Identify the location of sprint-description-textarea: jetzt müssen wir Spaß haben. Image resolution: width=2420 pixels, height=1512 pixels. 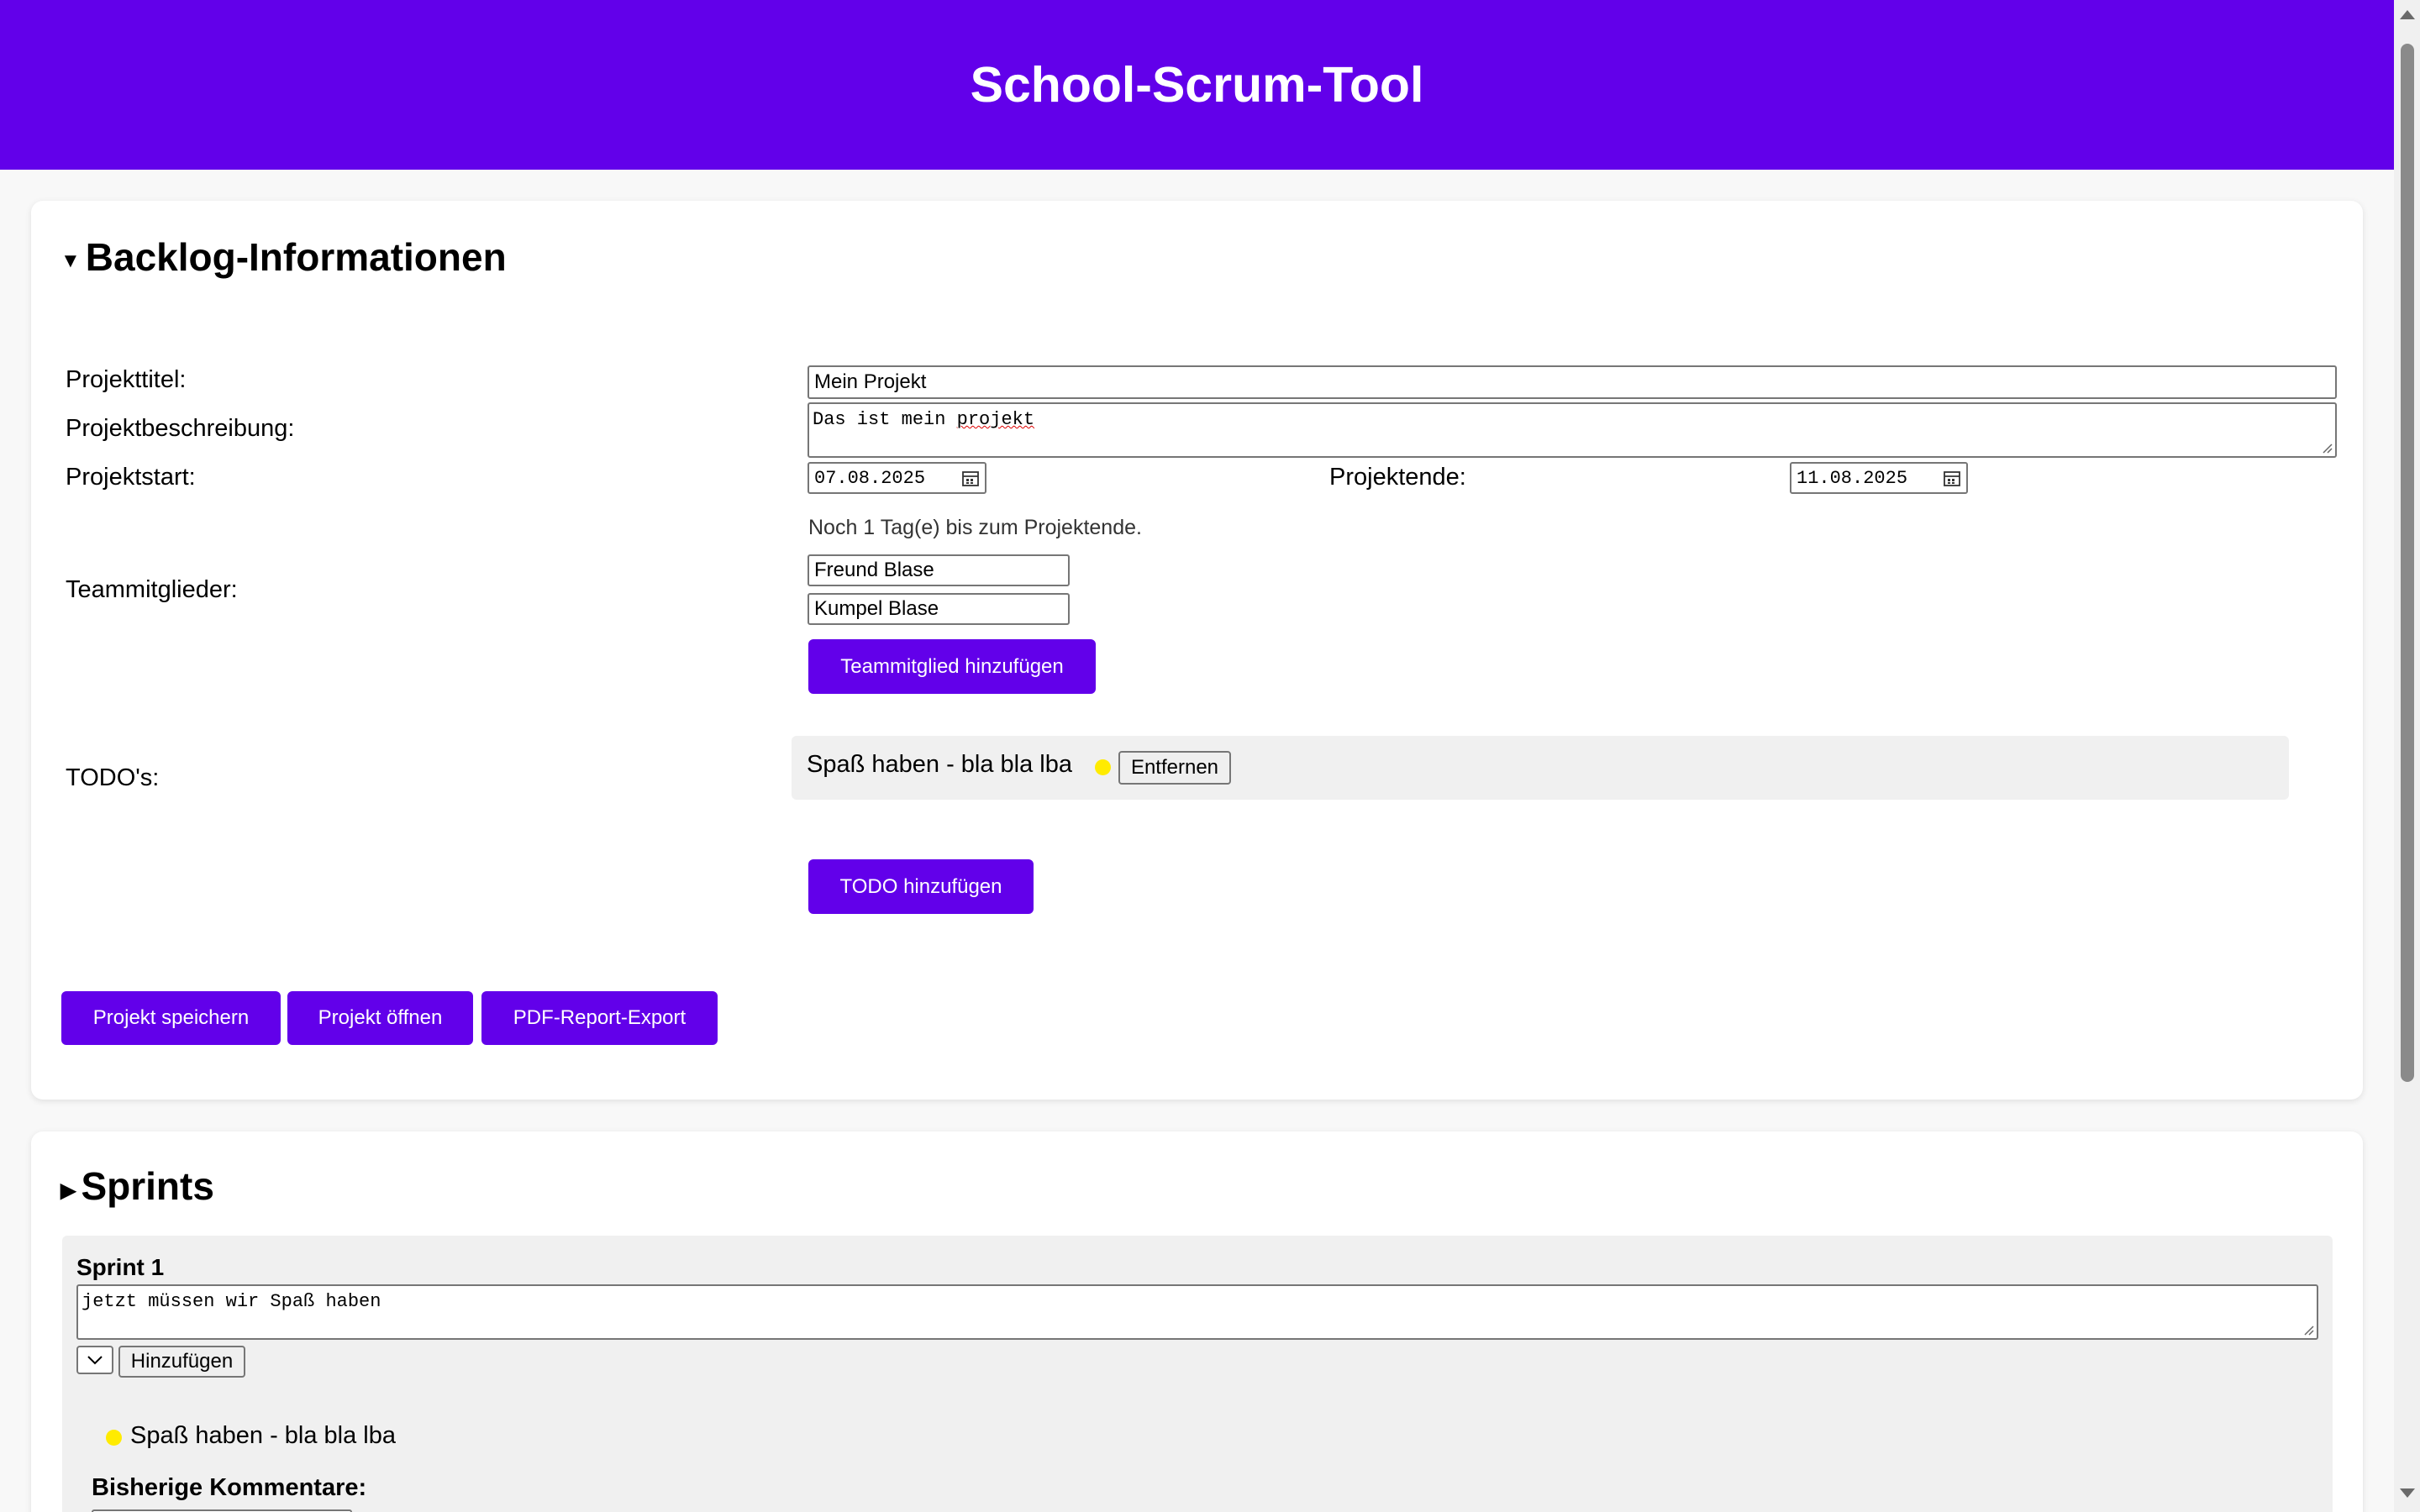
(1197, 1312).